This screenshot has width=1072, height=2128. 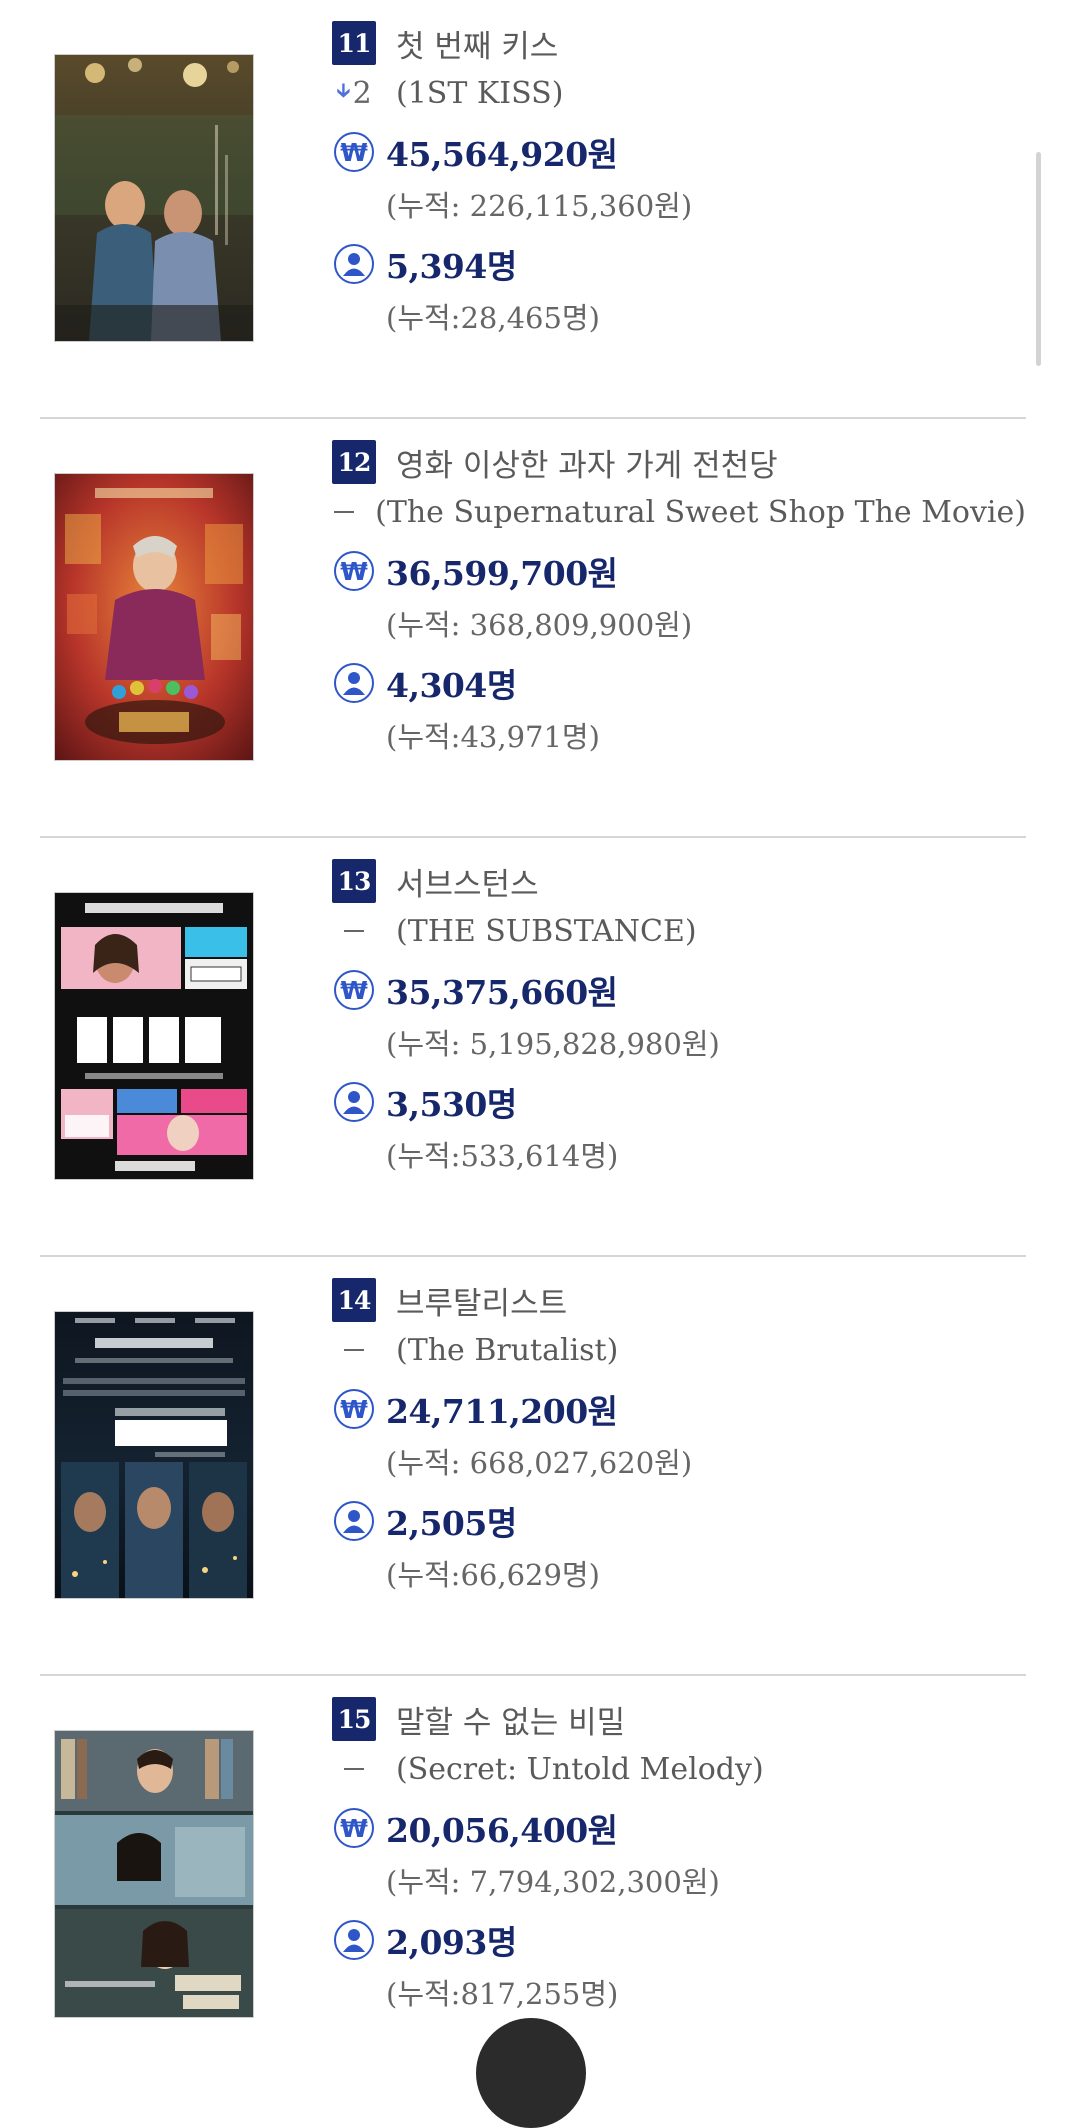 What do you see at coordinates (679, 152) in the screenshot?
I see `sales-row: ₩ 45,564,920원` at bounding box center [679, 152].